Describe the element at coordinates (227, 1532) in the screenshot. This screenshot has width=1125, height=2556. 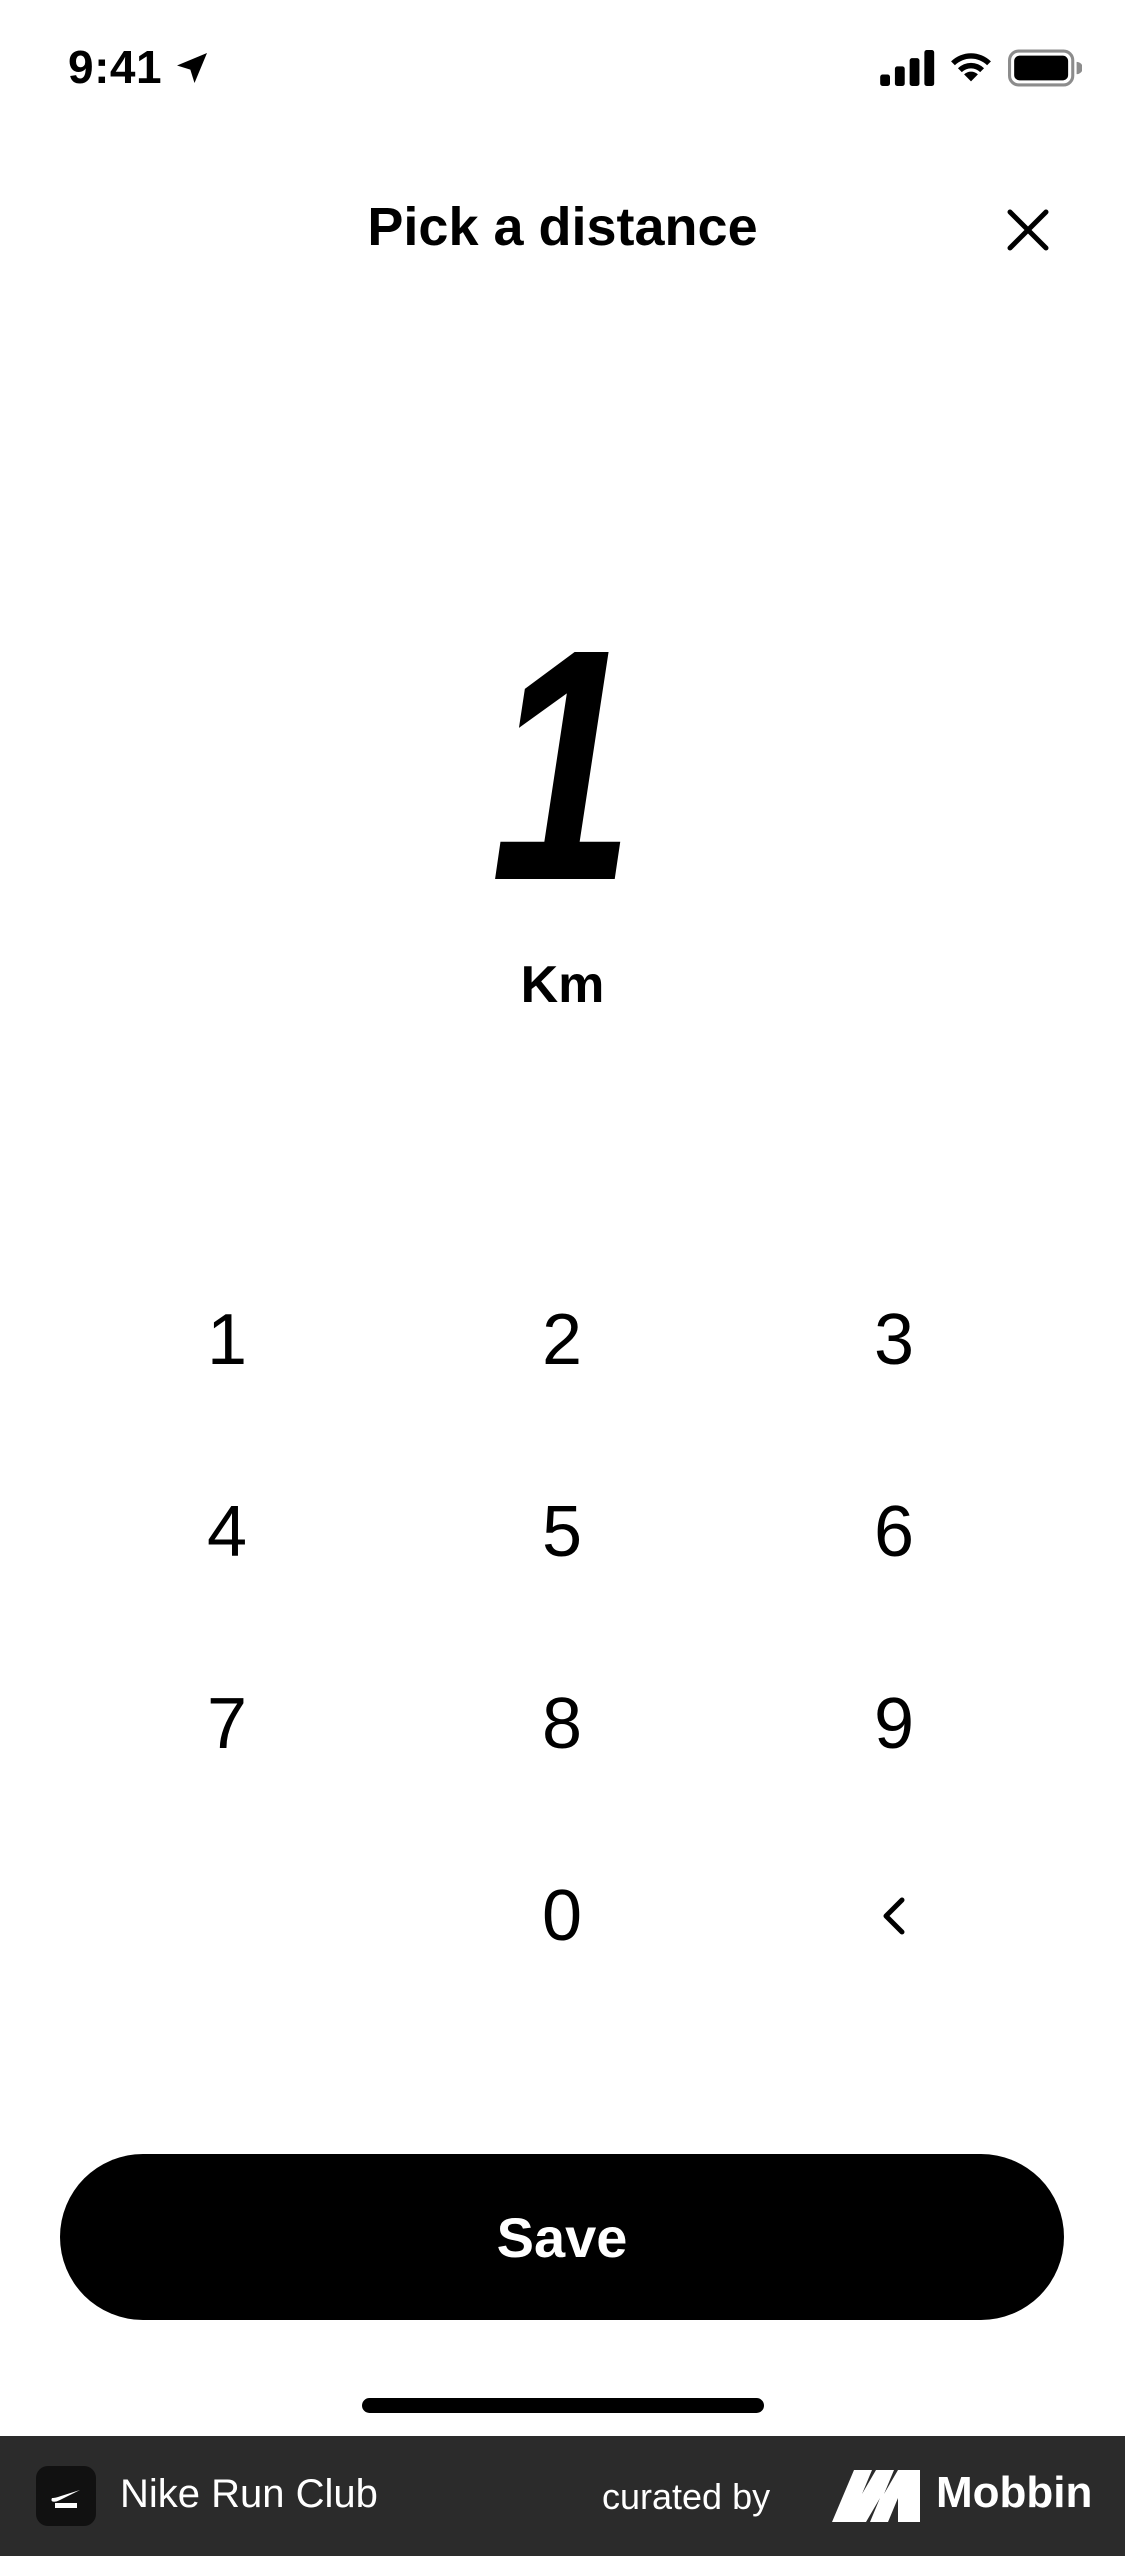
I see `key-4: 4` at that location.